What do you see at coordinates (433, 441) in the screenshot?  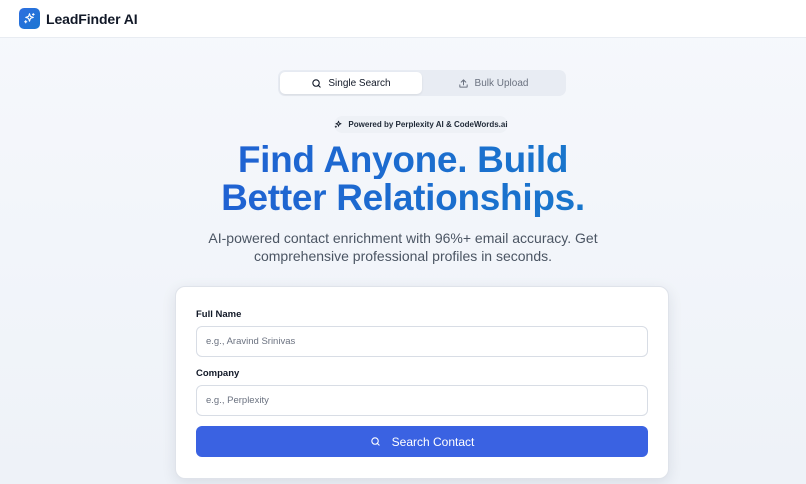 I see `search-button-label: Search Contact` at bounding box center [433, 441].